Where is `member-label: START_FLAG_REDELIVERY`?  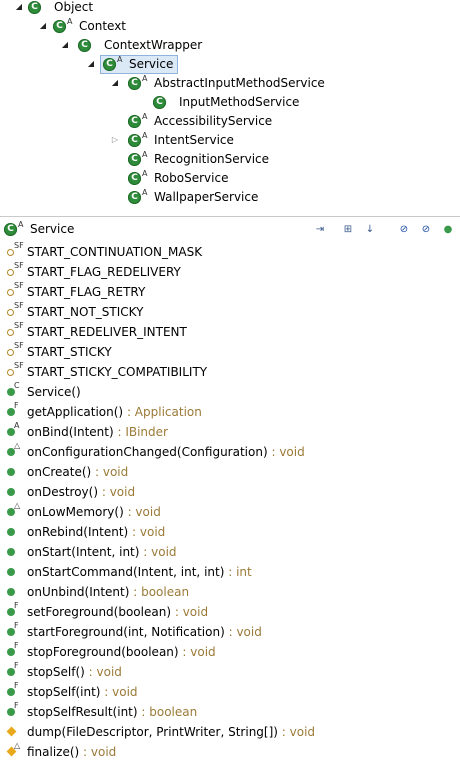
member-label: START_FLAG_REDELIVERY is located at coordinates (104, 272).